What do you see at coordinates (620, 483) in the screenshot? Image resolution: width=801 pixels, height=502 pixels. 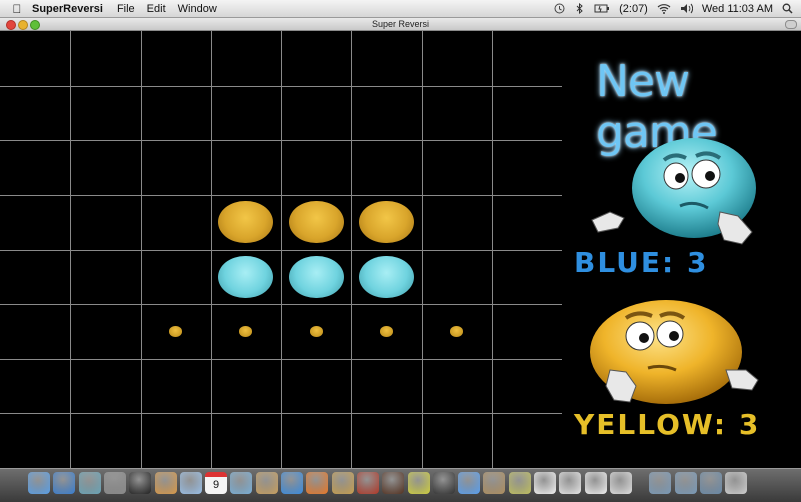 I see `notes-icon` at bounding box center [620, 483].